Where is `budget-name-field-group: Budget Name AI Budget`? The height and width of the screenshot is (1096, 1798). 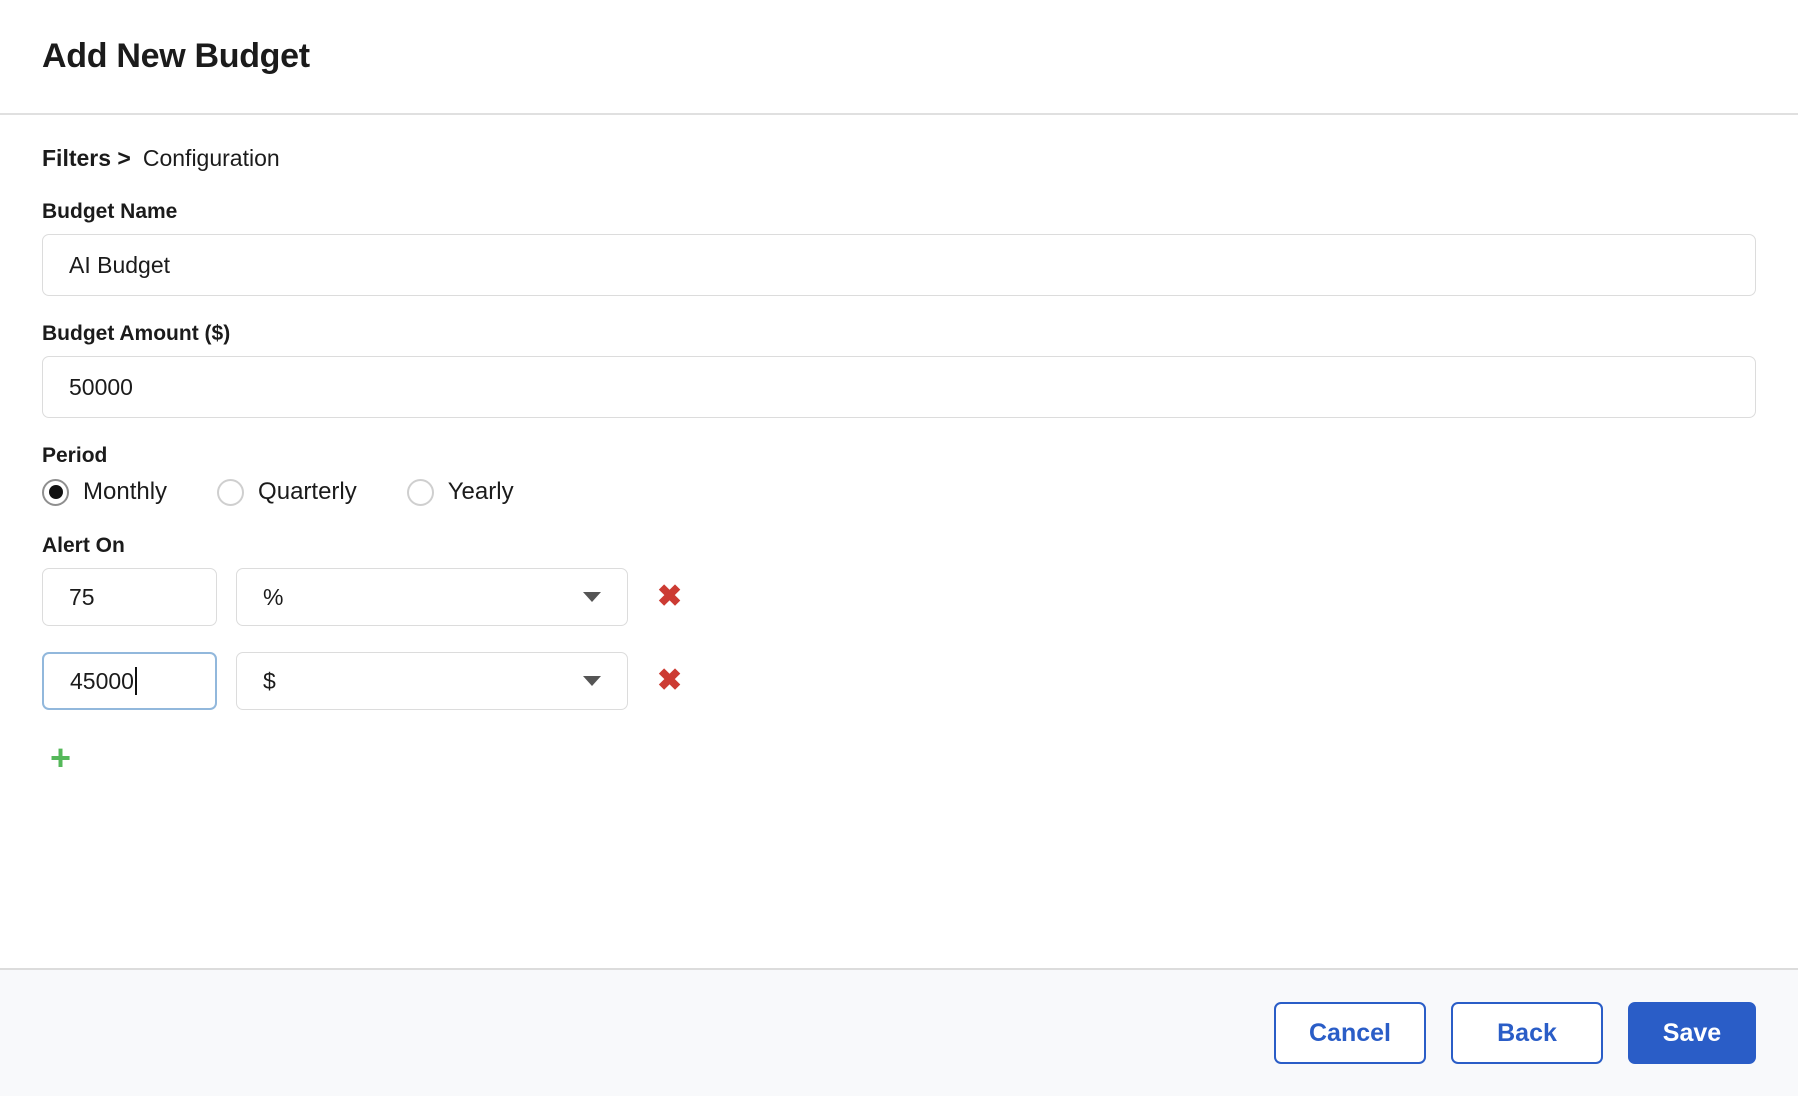
budget-name-field-group: Budget Name AI Budget is located at coordinates (899, 248).